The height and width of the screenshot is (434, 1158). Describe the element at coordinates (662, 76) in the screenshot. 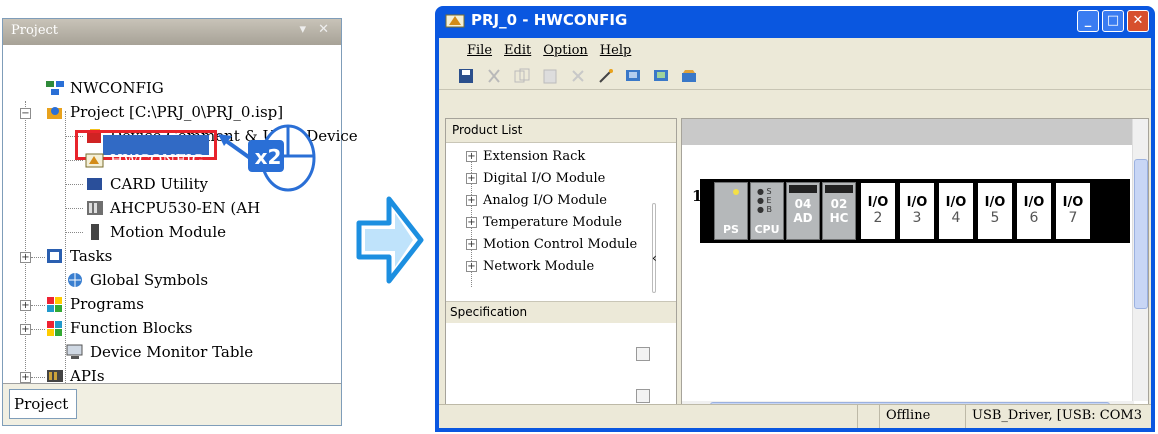

I see `upload-icon` at that location.